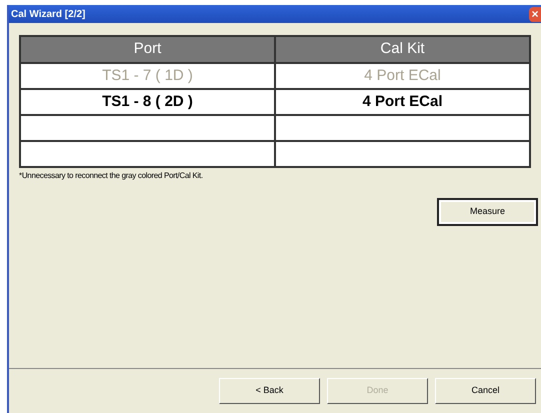 This screenshot has height=413, width=541. What do you see at coordinates (487, 212) in the screenshot?
I see `measure-button: Measure` at bounding box center [487, 212].